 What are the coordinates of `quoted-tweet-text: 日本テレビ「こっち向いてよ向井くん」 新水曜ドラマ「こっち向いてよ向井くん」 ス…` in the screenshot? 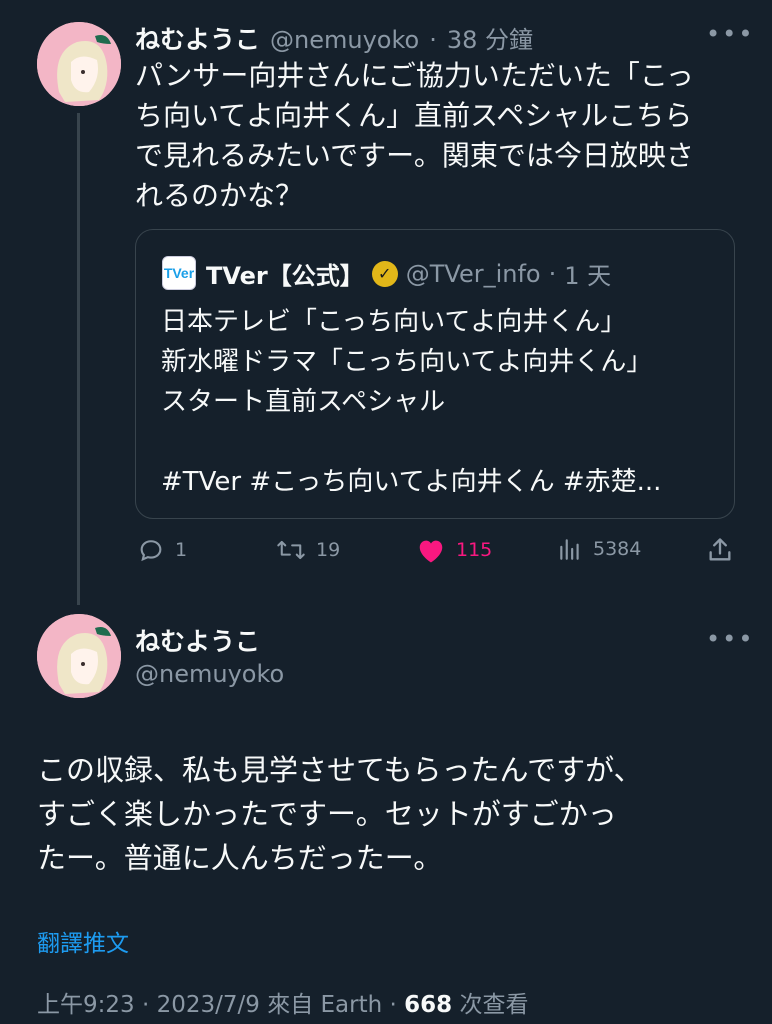 It's located at (411, 402).